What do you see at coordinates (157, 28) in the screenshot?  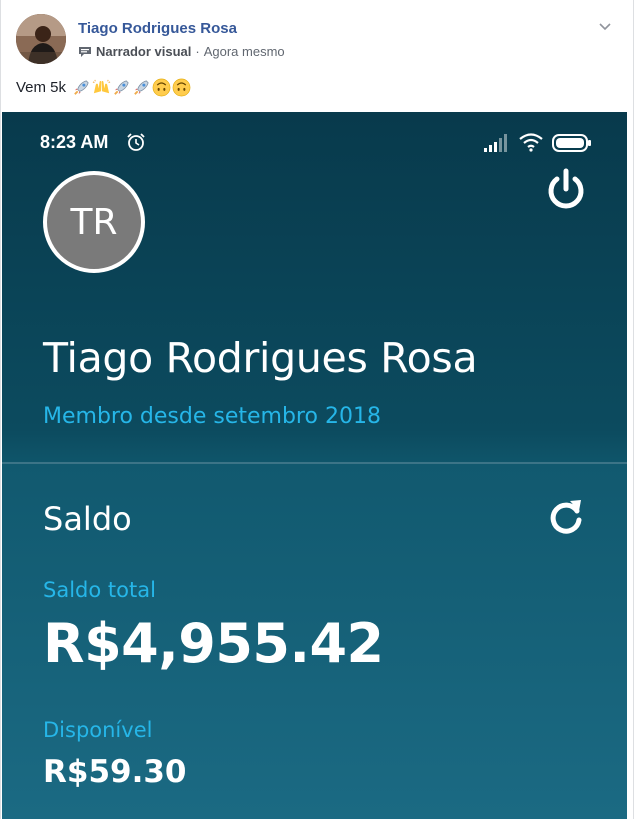 I see `author-name: Tiago Rodrigues Rosa` at bounding box center [157, 28].